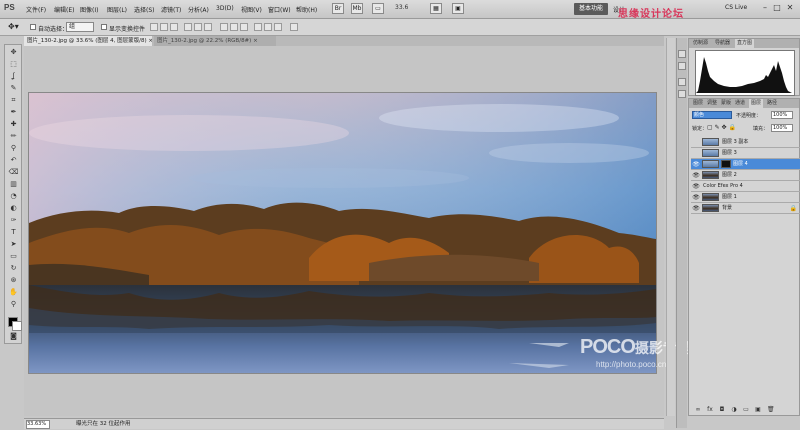  What do you see at coordinates (171, 9) in the screenshot?
I see `menu-filter: 滤镜(T)` at bounding box center [171, 9].